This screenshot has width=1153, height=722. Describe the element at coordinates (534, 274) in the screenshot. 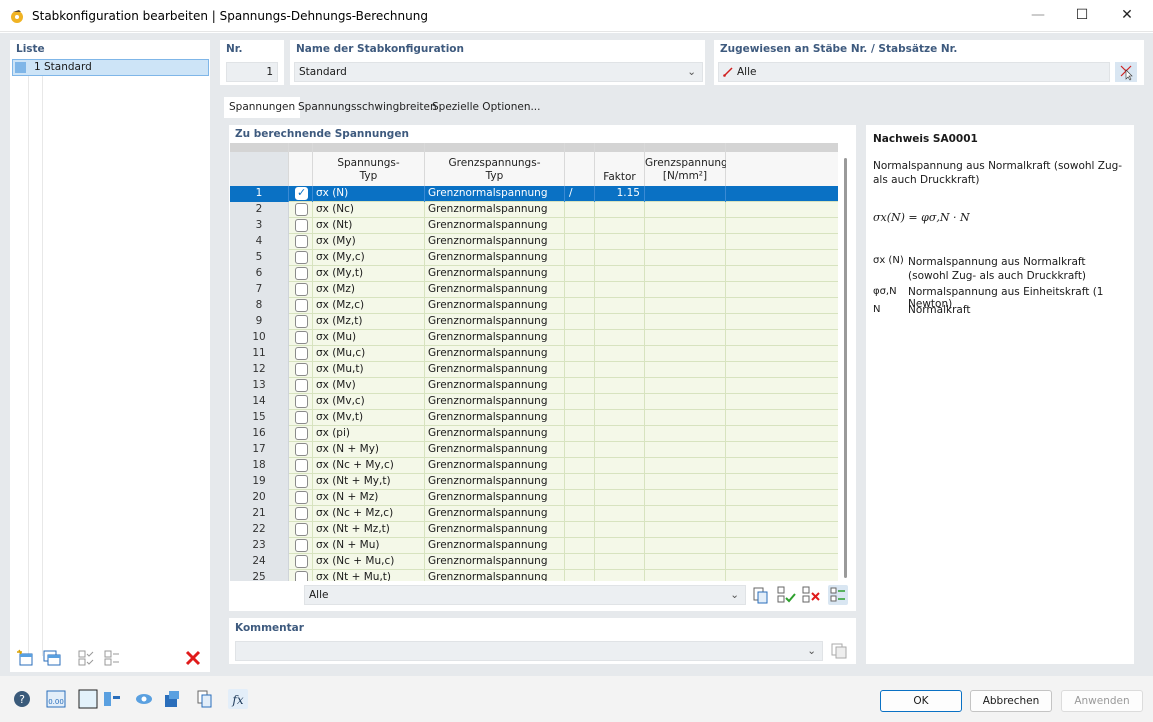

I see `table-row: 6 σx (My,t) Grenznormalspannung` at that location.